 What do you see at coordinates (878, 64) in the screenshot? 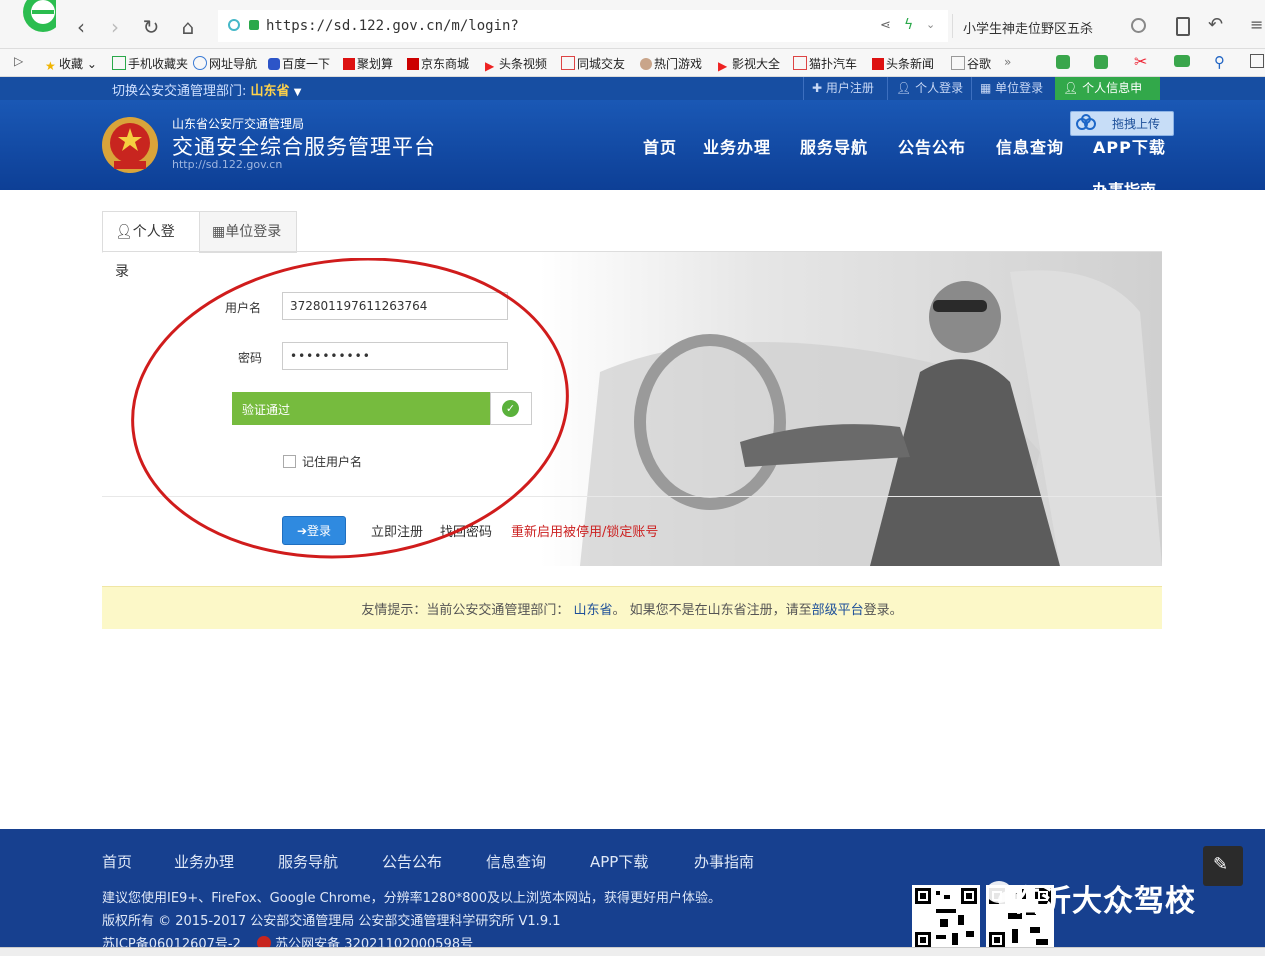
I see `toutiao-icon` at bounding box center [878, 64].